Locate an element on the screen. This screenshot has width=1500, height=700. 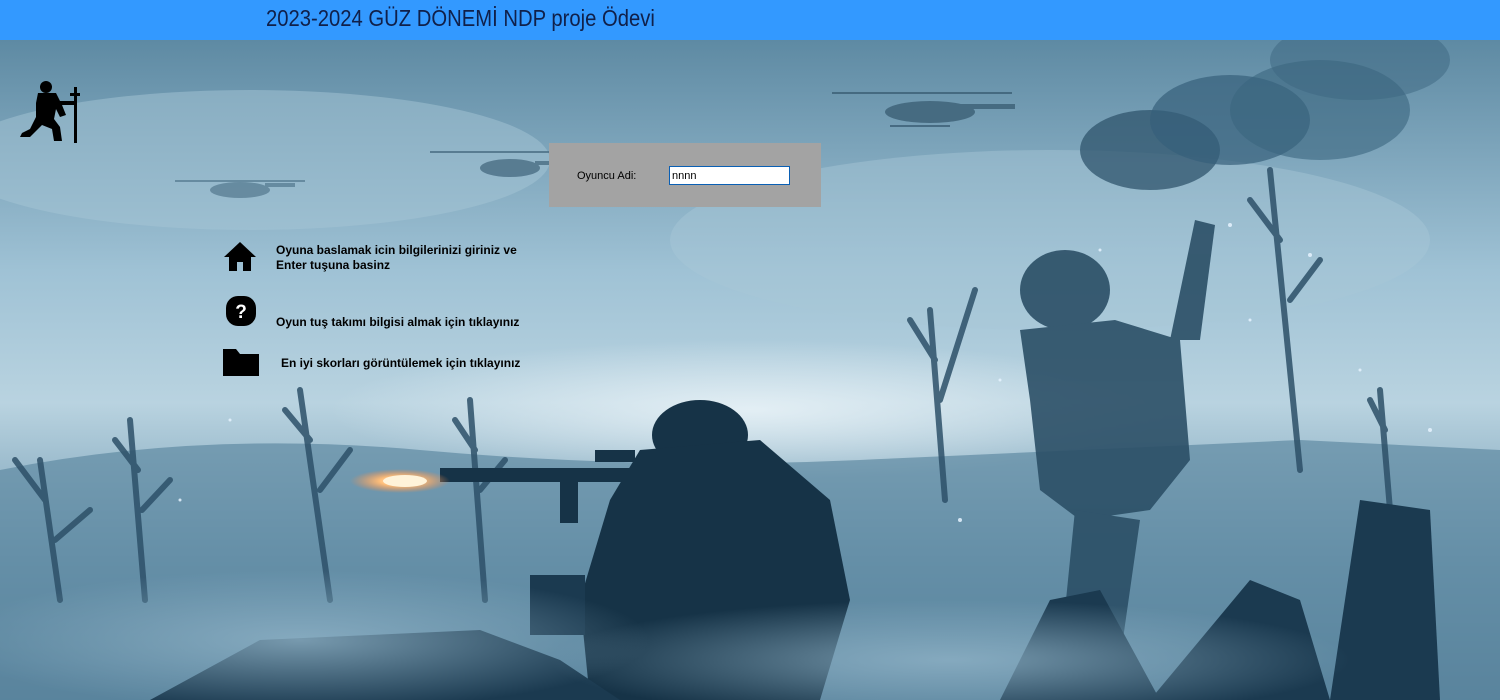
player-name-label: Oyuncu Adi: is located at coordinates (607, 176).